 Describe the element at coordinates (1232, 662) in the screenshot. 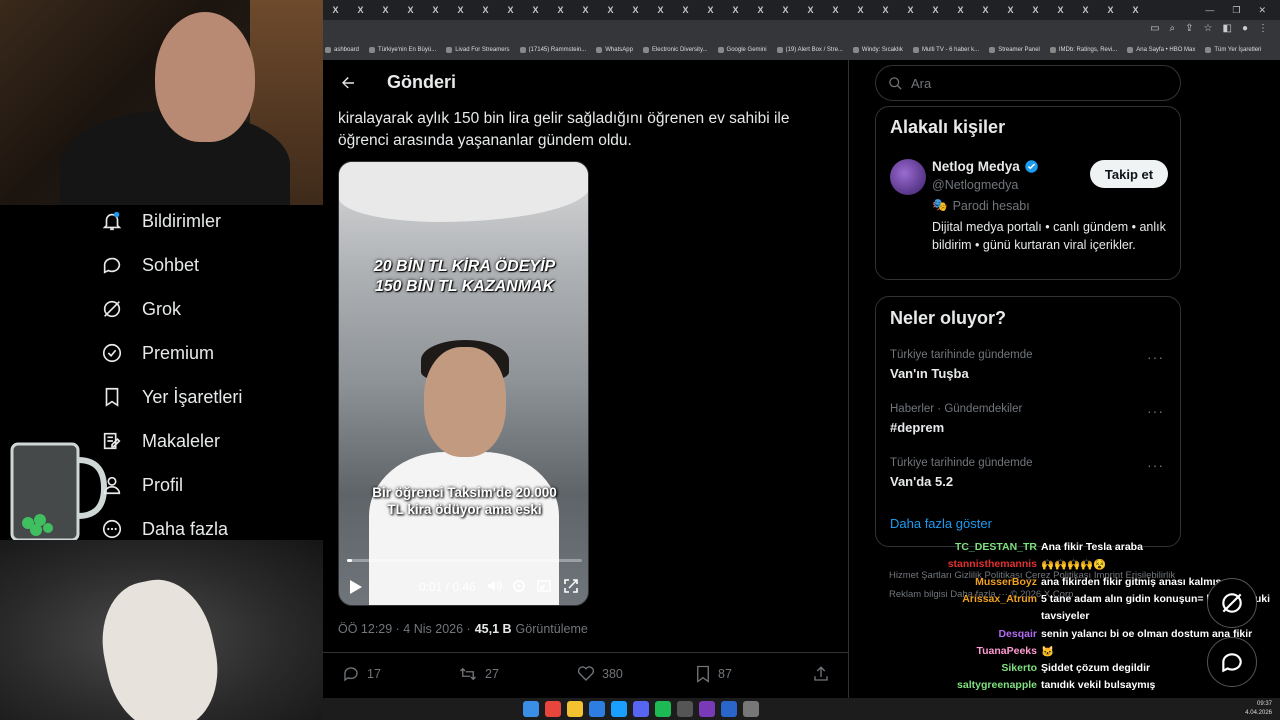

I see `messages-fab` at that location.